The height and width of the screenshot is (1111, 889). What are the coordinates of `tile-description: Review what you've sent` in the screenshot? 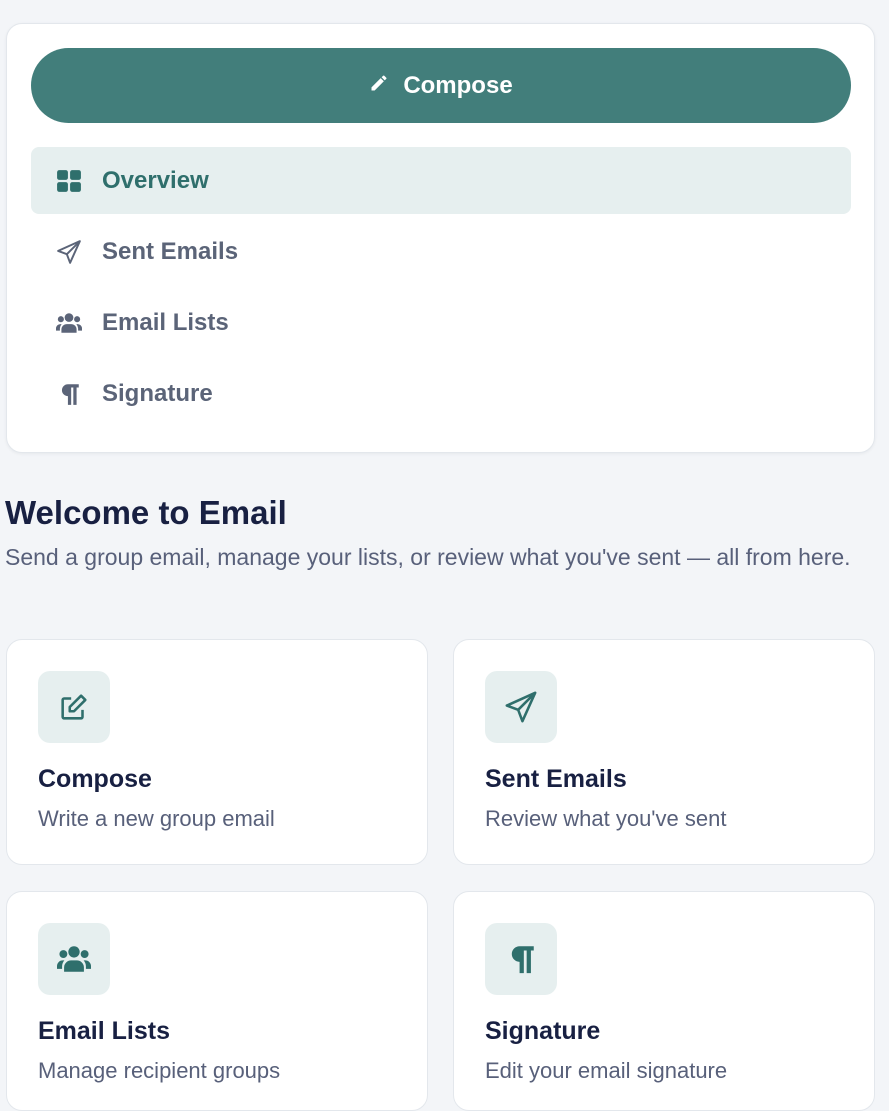 It's located at (606, 818).